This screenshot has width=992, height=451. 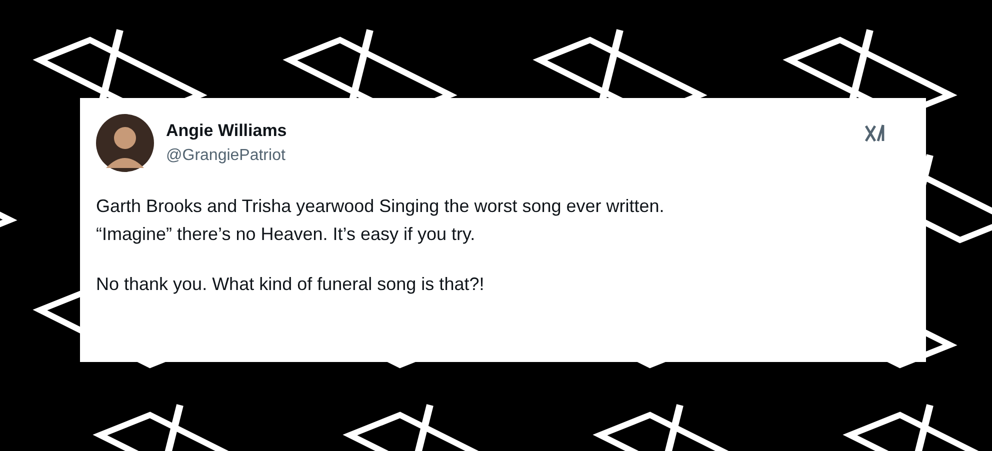 I want to click on avatar-icon, so click(x=125, y=143).